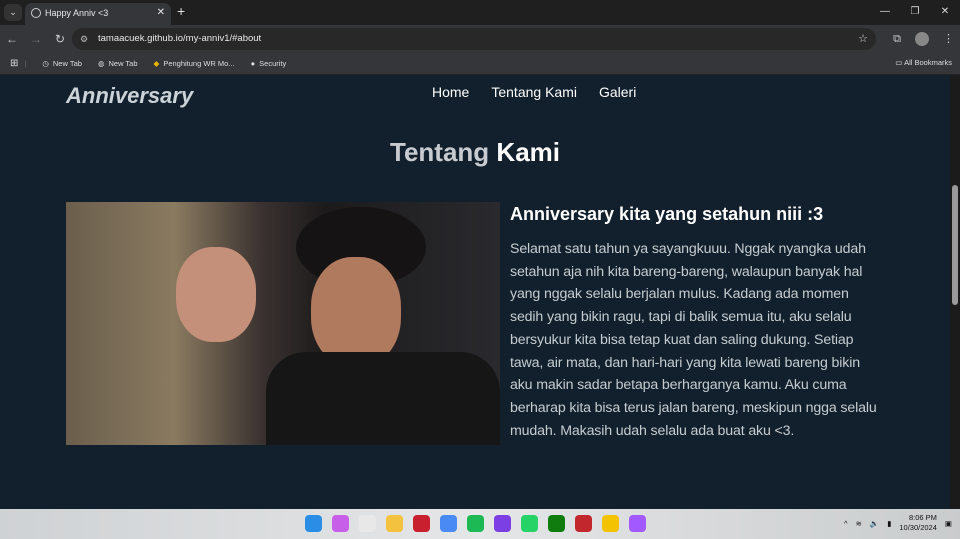  Describe the element at coordinates (922, 517) in the screenshot. I see `time: 8:06 PM` at that location.